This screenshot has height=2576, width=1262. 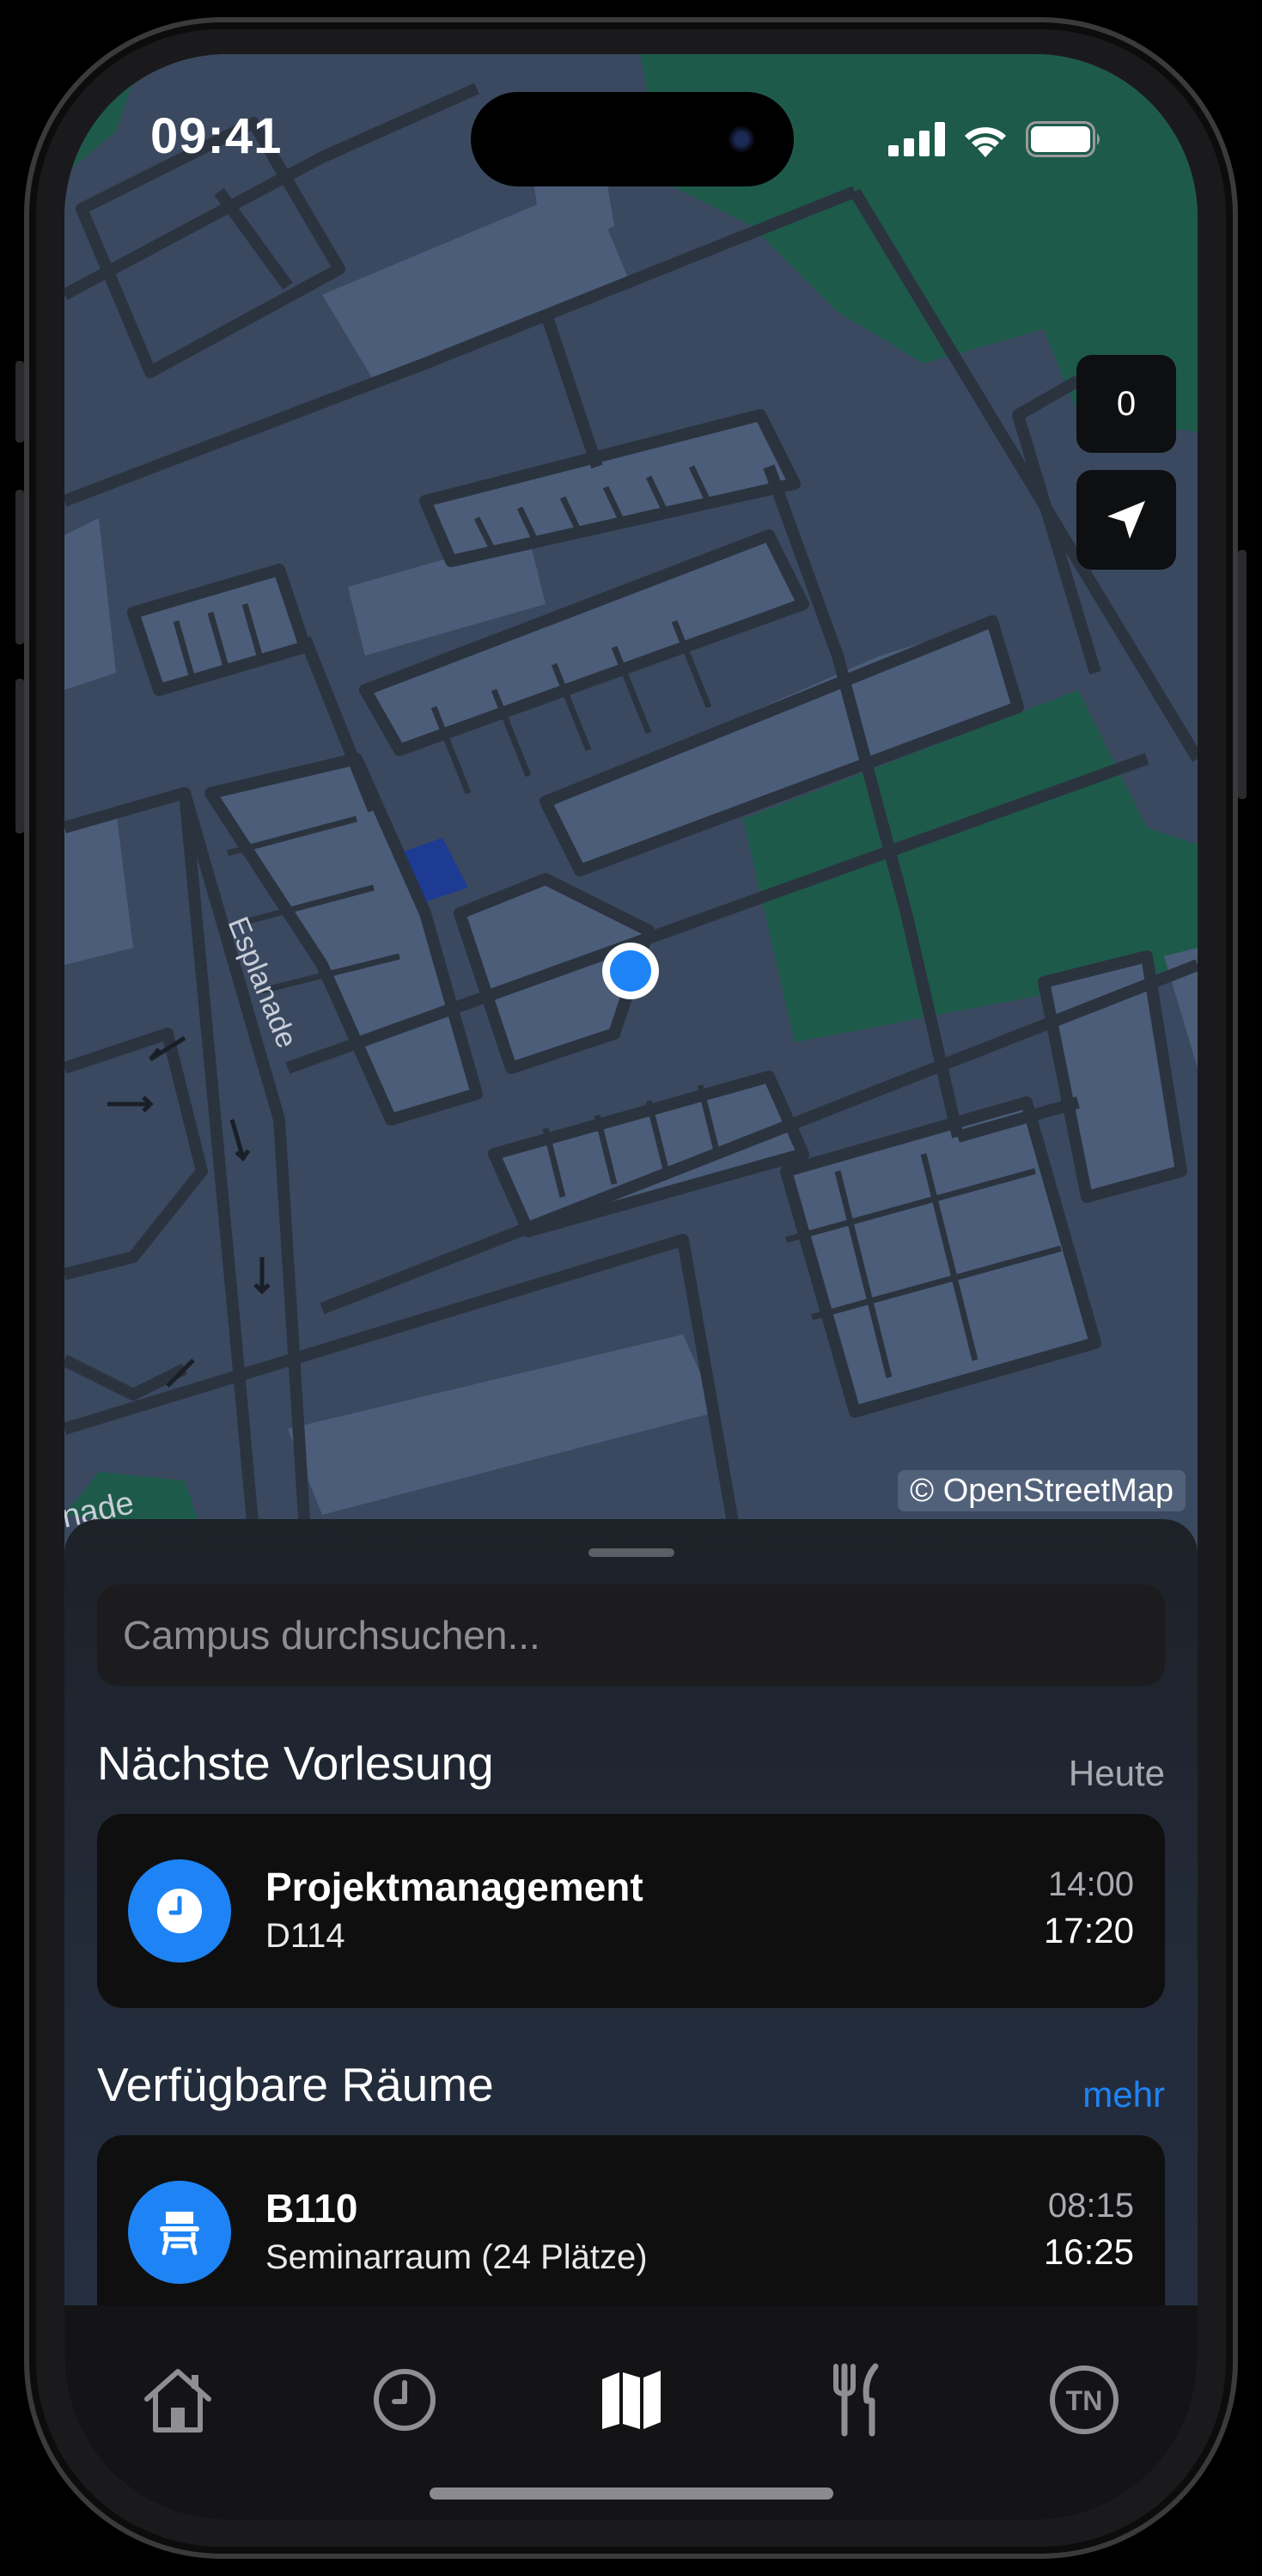 What do you see at coordinates (631, 1552) in the screenshot?
I see `sheet-grabber` at bounding box center [631, 1552].